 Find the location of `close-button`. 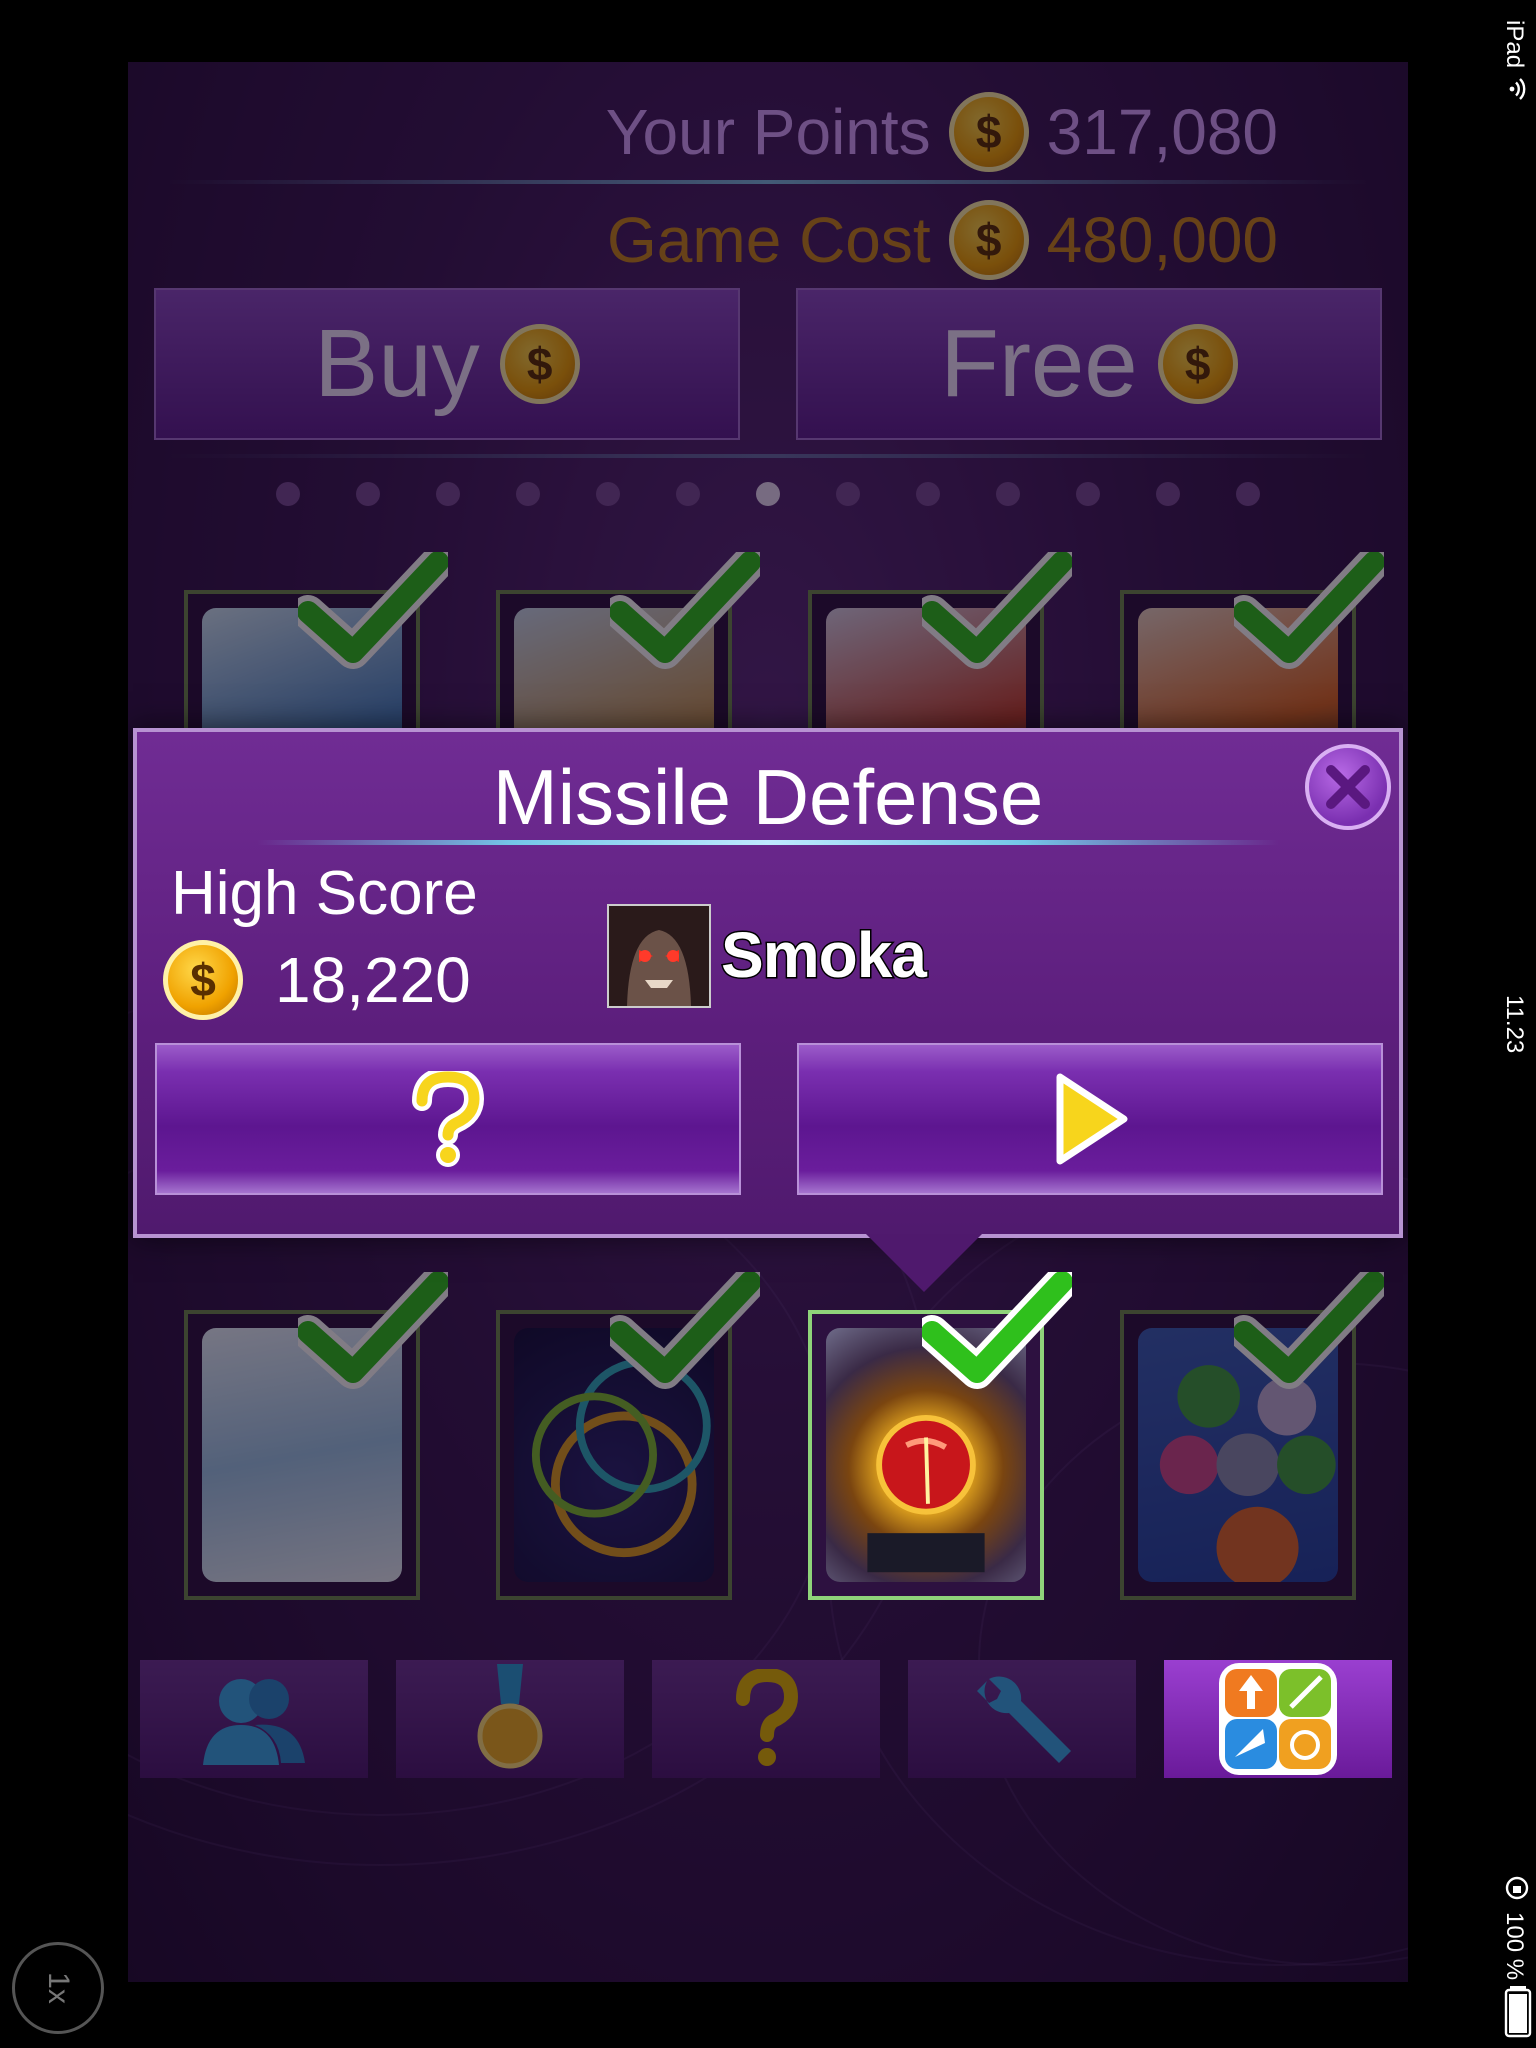

close-button is located at coordinates (1348, 787).